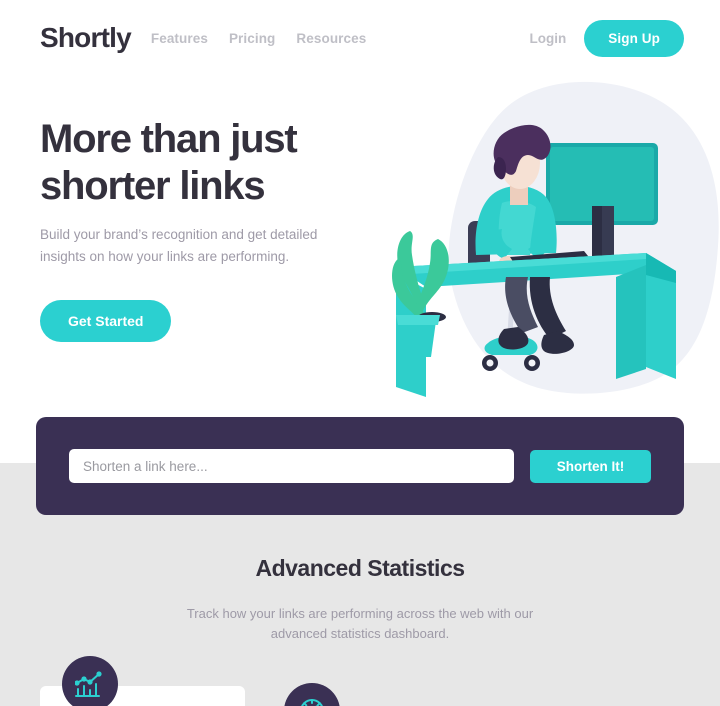 The width and height of the screenshot is (720, 706). I want to click on nav-item-resources: Resources, so click(331, 38).